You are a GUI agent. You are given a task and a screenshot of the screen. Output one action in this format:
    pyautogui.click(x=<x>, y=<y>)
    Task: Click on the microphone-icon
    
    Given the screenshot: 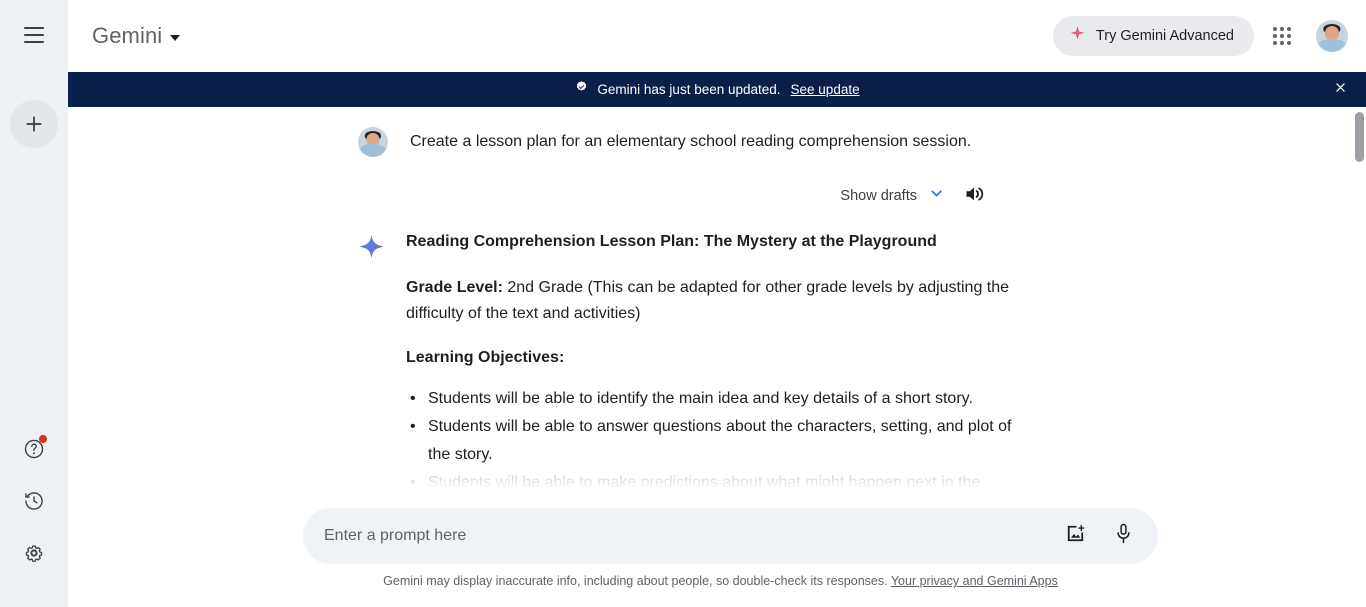 What is the action you would take?
    pyautogui.click(x=1123, y=536)
    